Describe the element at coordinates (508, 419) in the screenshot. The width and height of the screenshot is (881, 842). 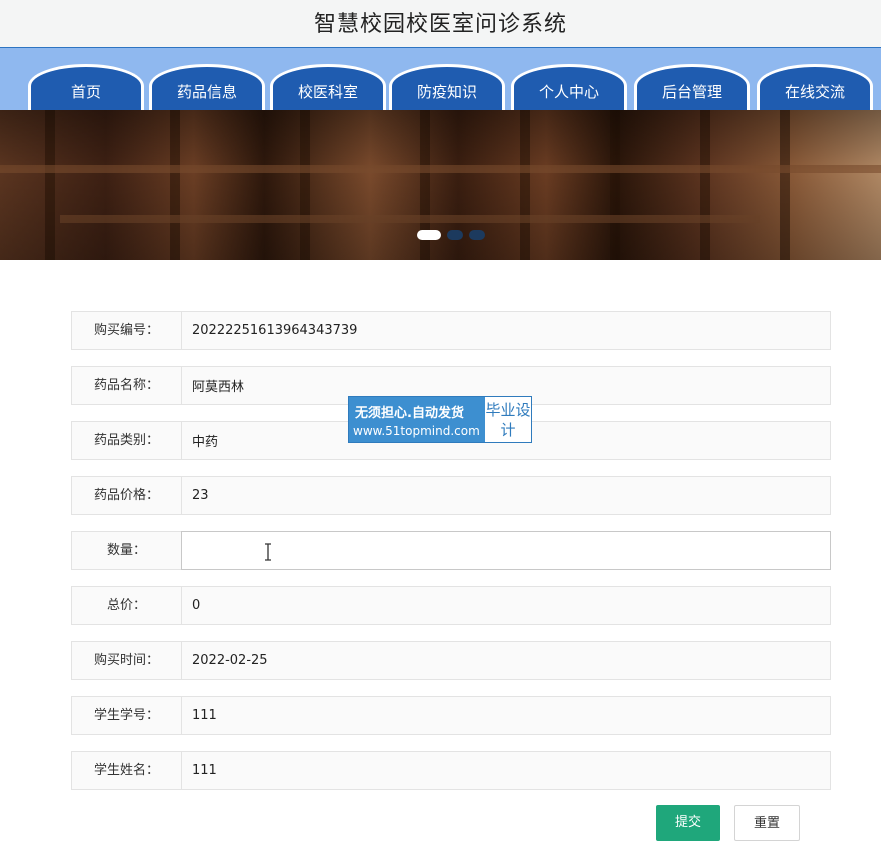
I see `watermark-badge-label: 毕业设计` at that location.